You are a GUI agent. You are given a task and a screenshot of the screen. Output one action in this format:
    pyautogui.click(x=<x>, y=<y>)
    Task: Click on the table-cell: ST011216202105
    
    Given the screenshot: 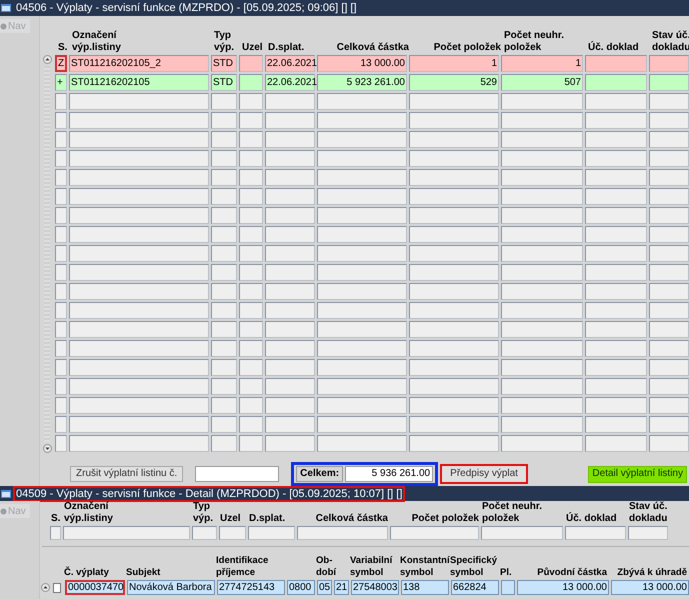 What is the action you would take?
    pyautogui.click(x=139, y=82)
    